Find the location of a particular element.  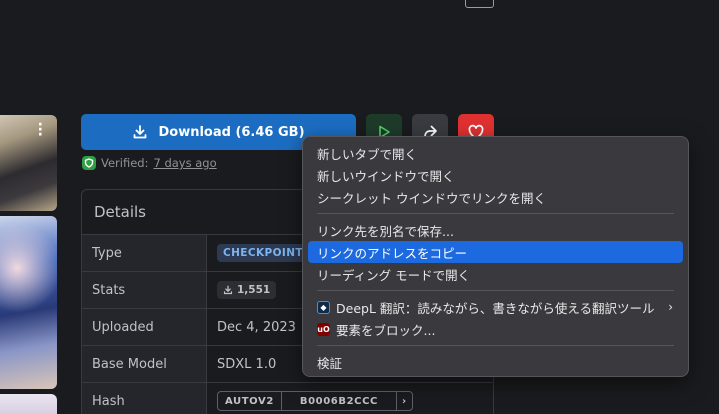

hash-value: B0006B2CCC is located at coordinates (339, 401).